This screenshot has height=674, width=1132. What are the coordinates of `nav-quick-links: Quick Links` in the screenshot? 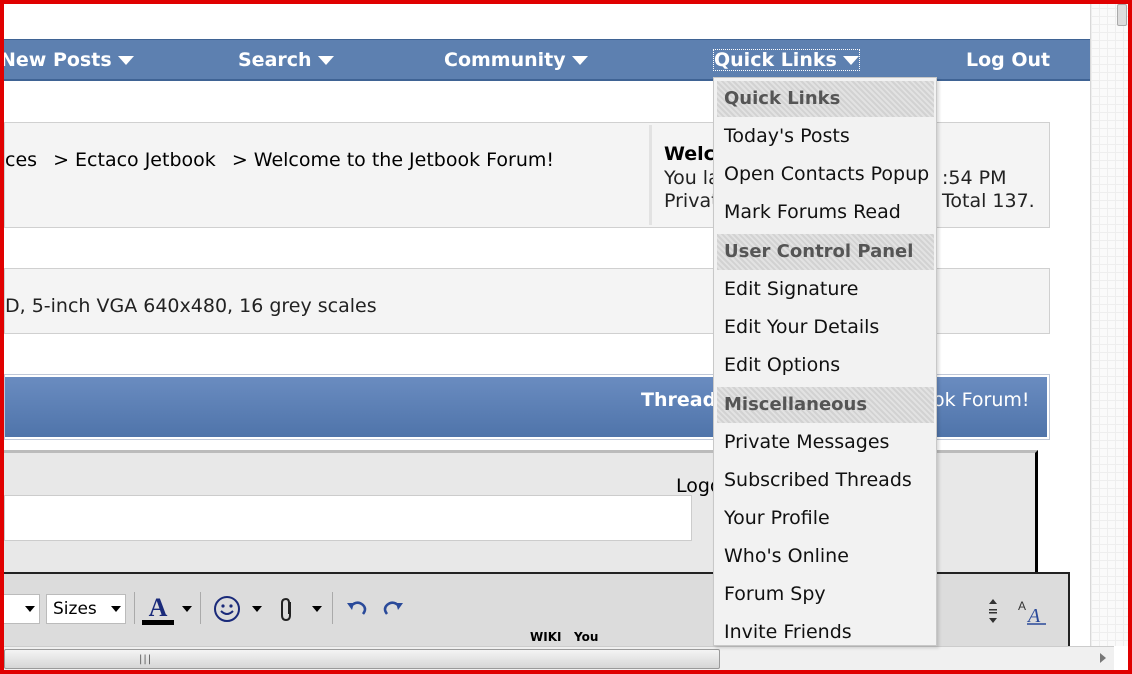 It's located at (786, 60).